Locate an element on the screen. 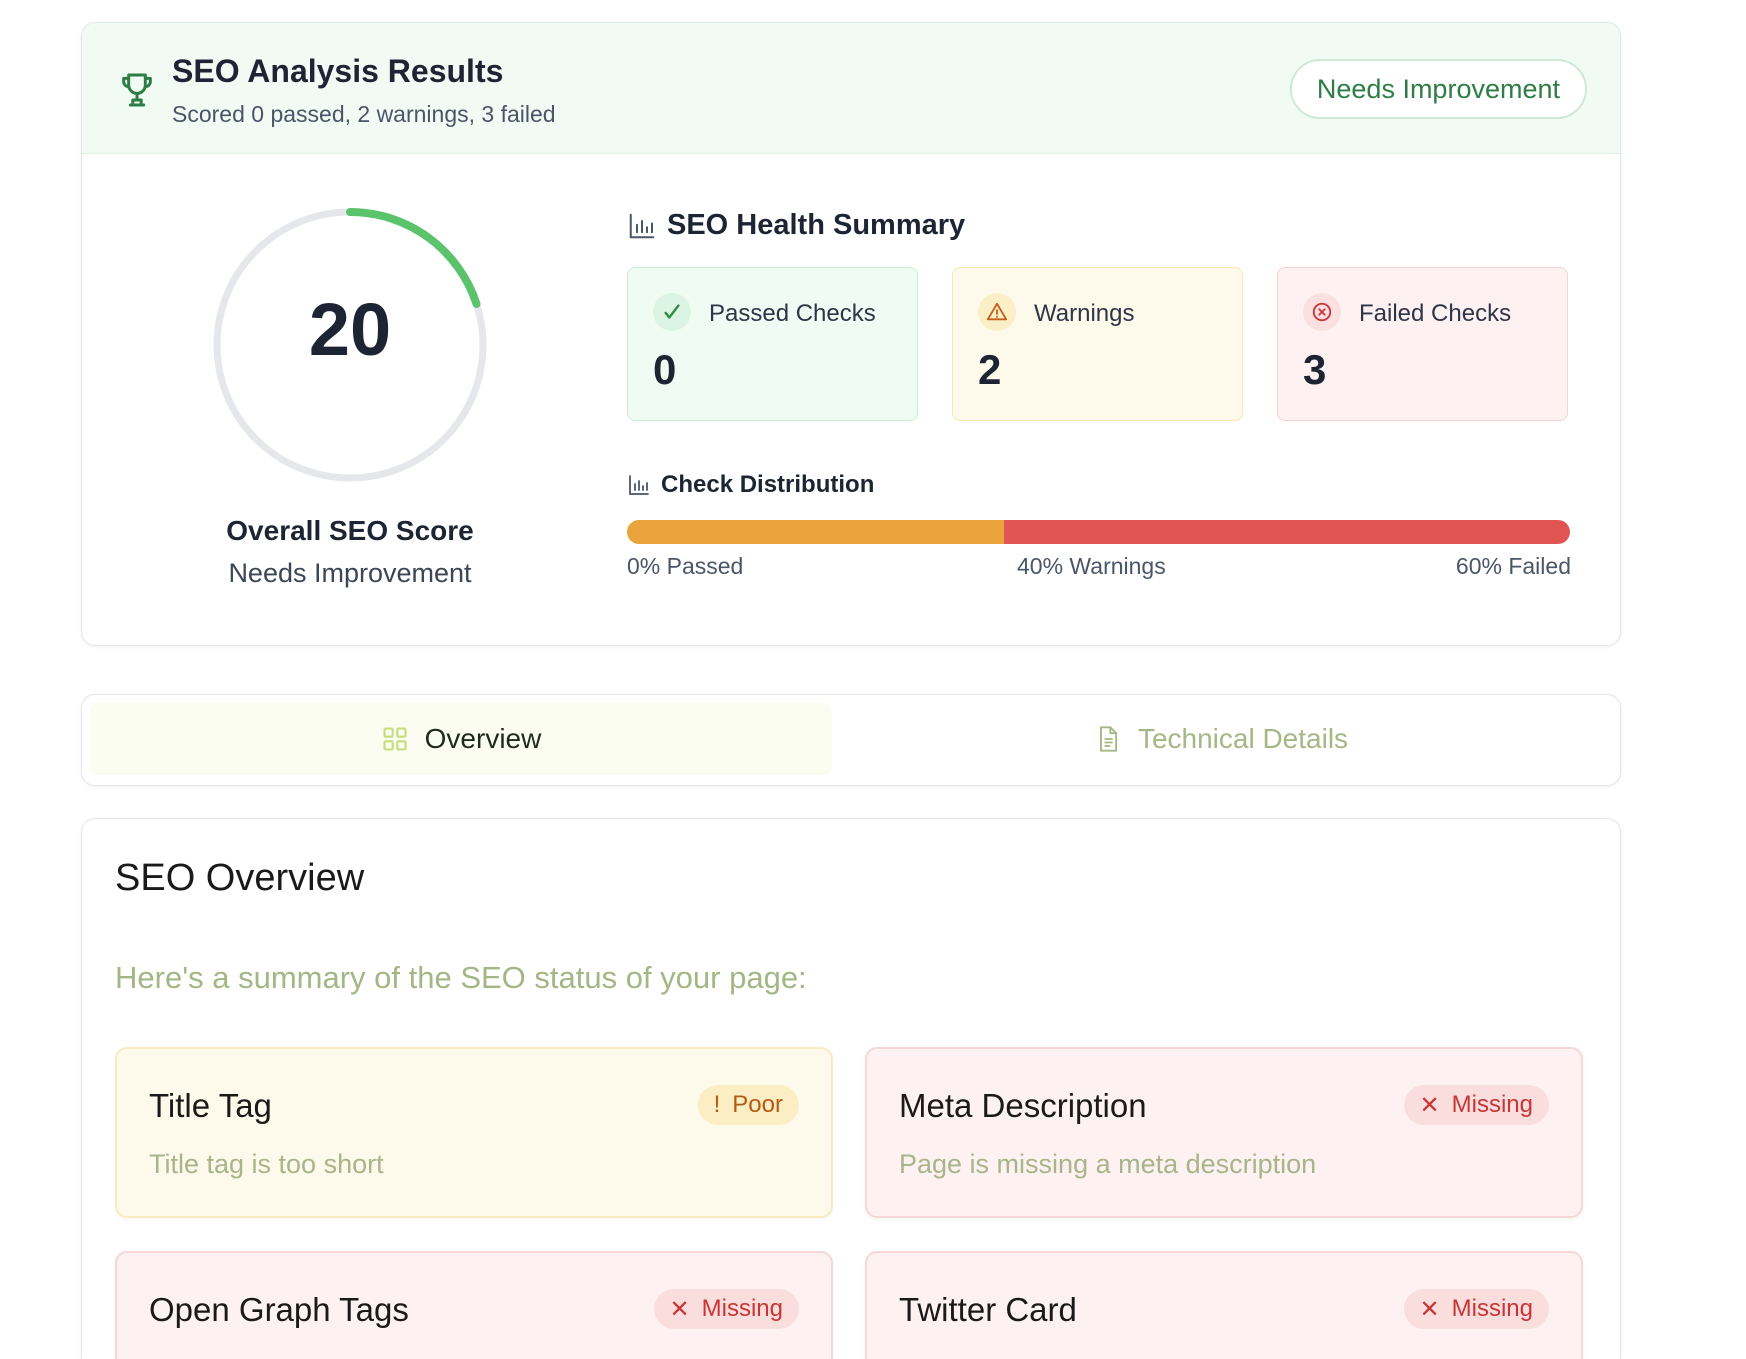 The image size is (1746, 1359). check-item-title: Open Graph Tags is located at coordinates (279, 1309).